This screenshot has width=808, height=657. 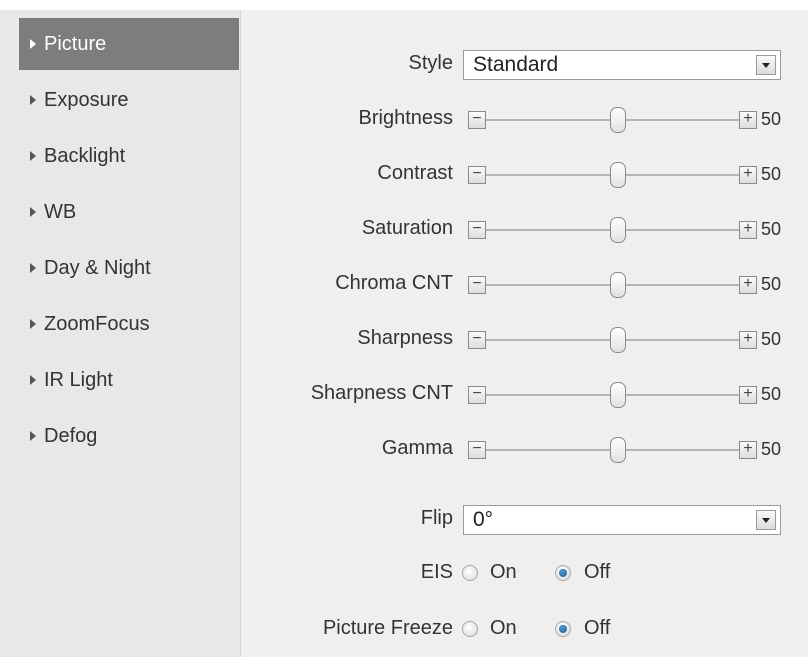 I want to click on gamma-label: Gamma, so click(x=417, y=448).